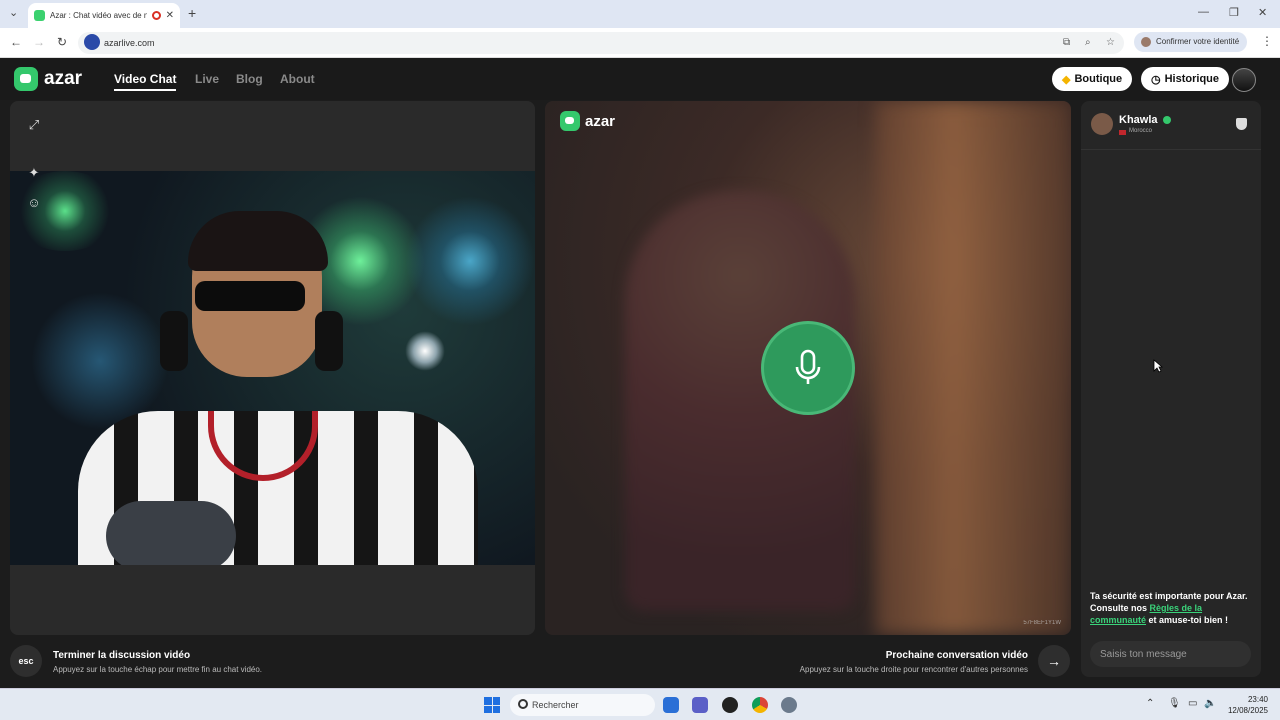 The height and width of the screenshot is (720, 1280). Describe the element at coordinates (640, 14) in the screenshot. I see `browser-tab-bar: ⌄ Azar : Chat vidéo avec de n ✕ + — ❐ ✕` at that location.